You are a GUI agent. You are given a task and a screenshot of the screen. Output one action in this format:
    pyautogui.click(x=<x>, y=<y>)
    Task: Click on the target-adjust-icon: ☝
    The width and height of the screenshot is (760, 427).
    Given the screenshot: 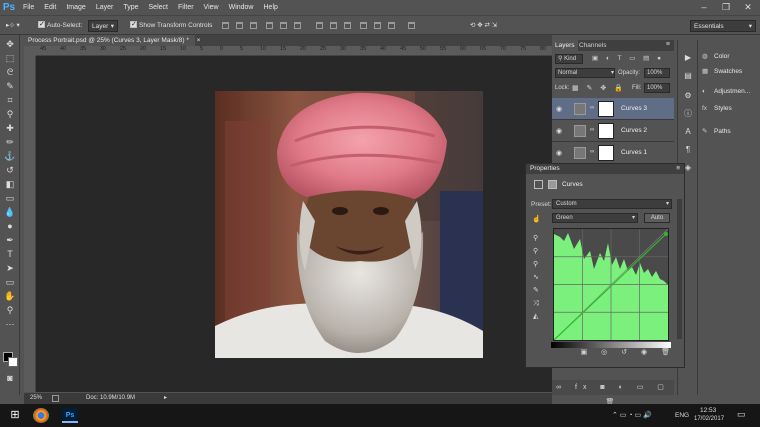 What is the action you would take?
    pyautogui.click(x=536, y=219)
    